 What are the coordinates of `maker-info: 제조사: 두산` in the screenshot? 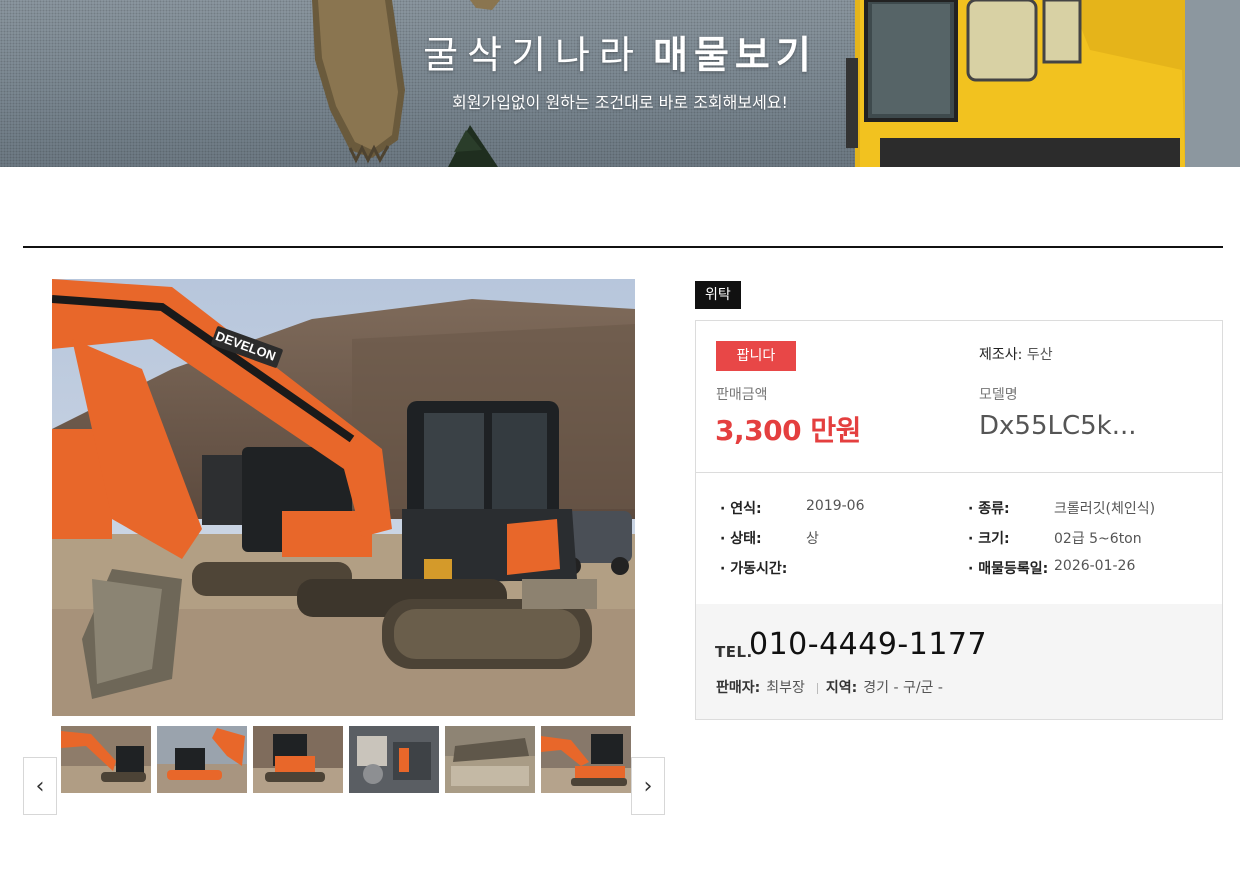 It's located at (1016, 354).